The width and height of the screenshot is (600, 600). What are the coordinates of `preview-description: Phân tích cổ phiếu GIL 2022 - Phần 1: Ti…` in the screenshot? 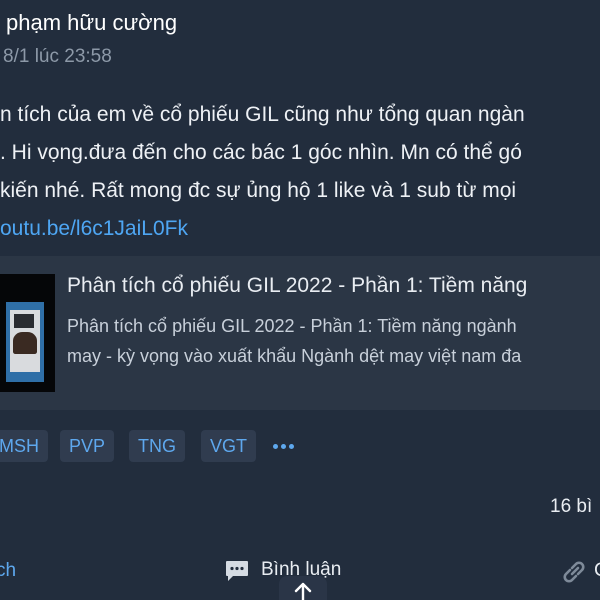 It's located at (294, 341).